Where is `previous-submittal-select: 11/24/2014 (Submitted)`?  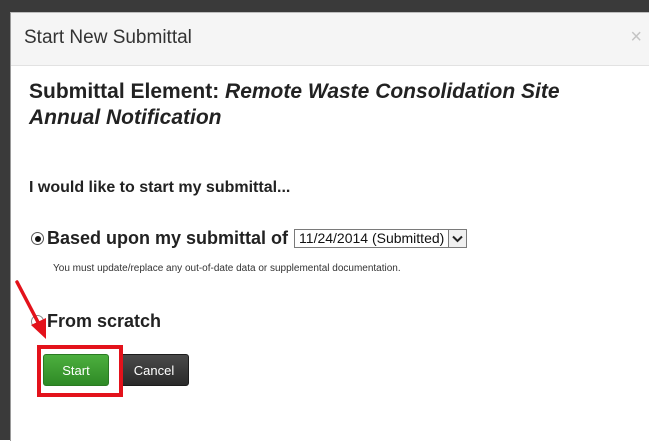 previous-submittal-select: 11/24/2014 (Submitted) is located at coordinates (381, 238).